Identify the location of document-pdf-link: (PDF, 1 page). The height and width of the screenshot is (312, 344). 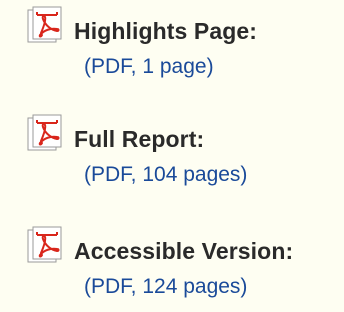
(149, 67).